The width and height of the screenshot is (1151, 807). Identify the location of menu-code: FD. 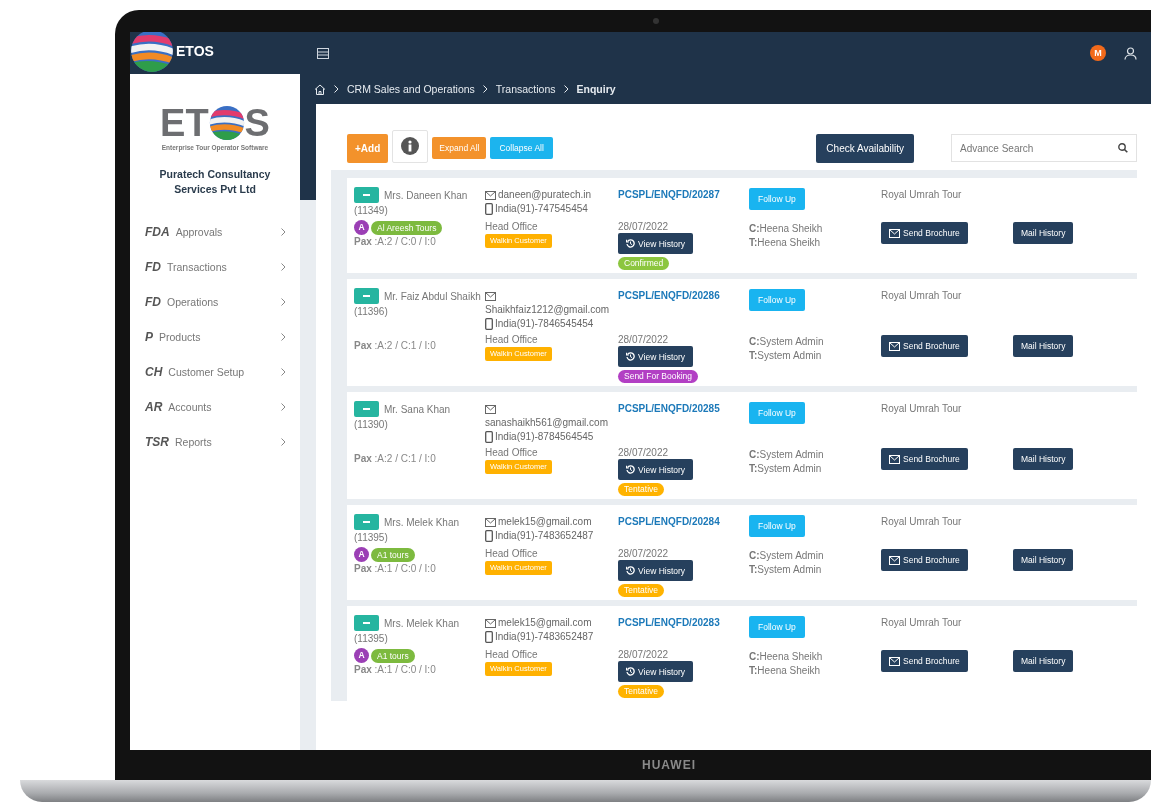
(153, 301).